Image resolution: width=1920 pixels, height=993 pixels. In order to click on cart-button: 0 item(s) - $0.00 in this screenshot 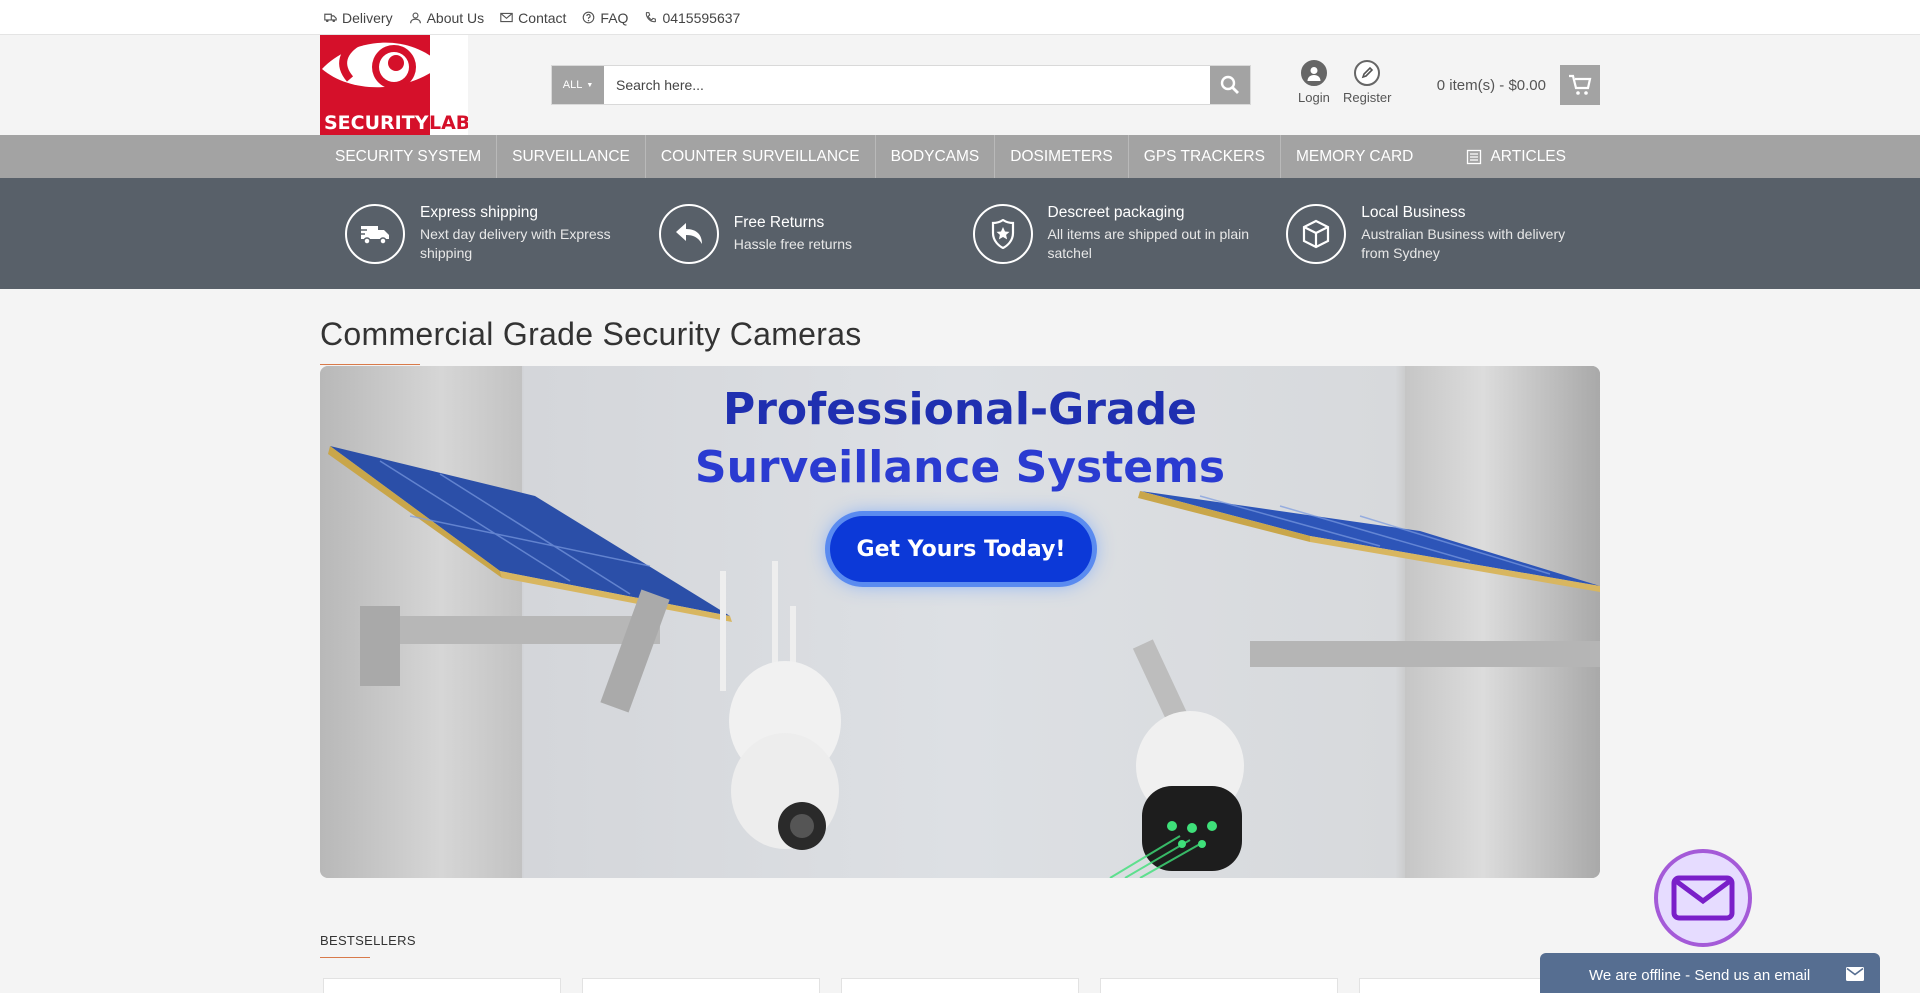, I will do `click(1518, 85)`.